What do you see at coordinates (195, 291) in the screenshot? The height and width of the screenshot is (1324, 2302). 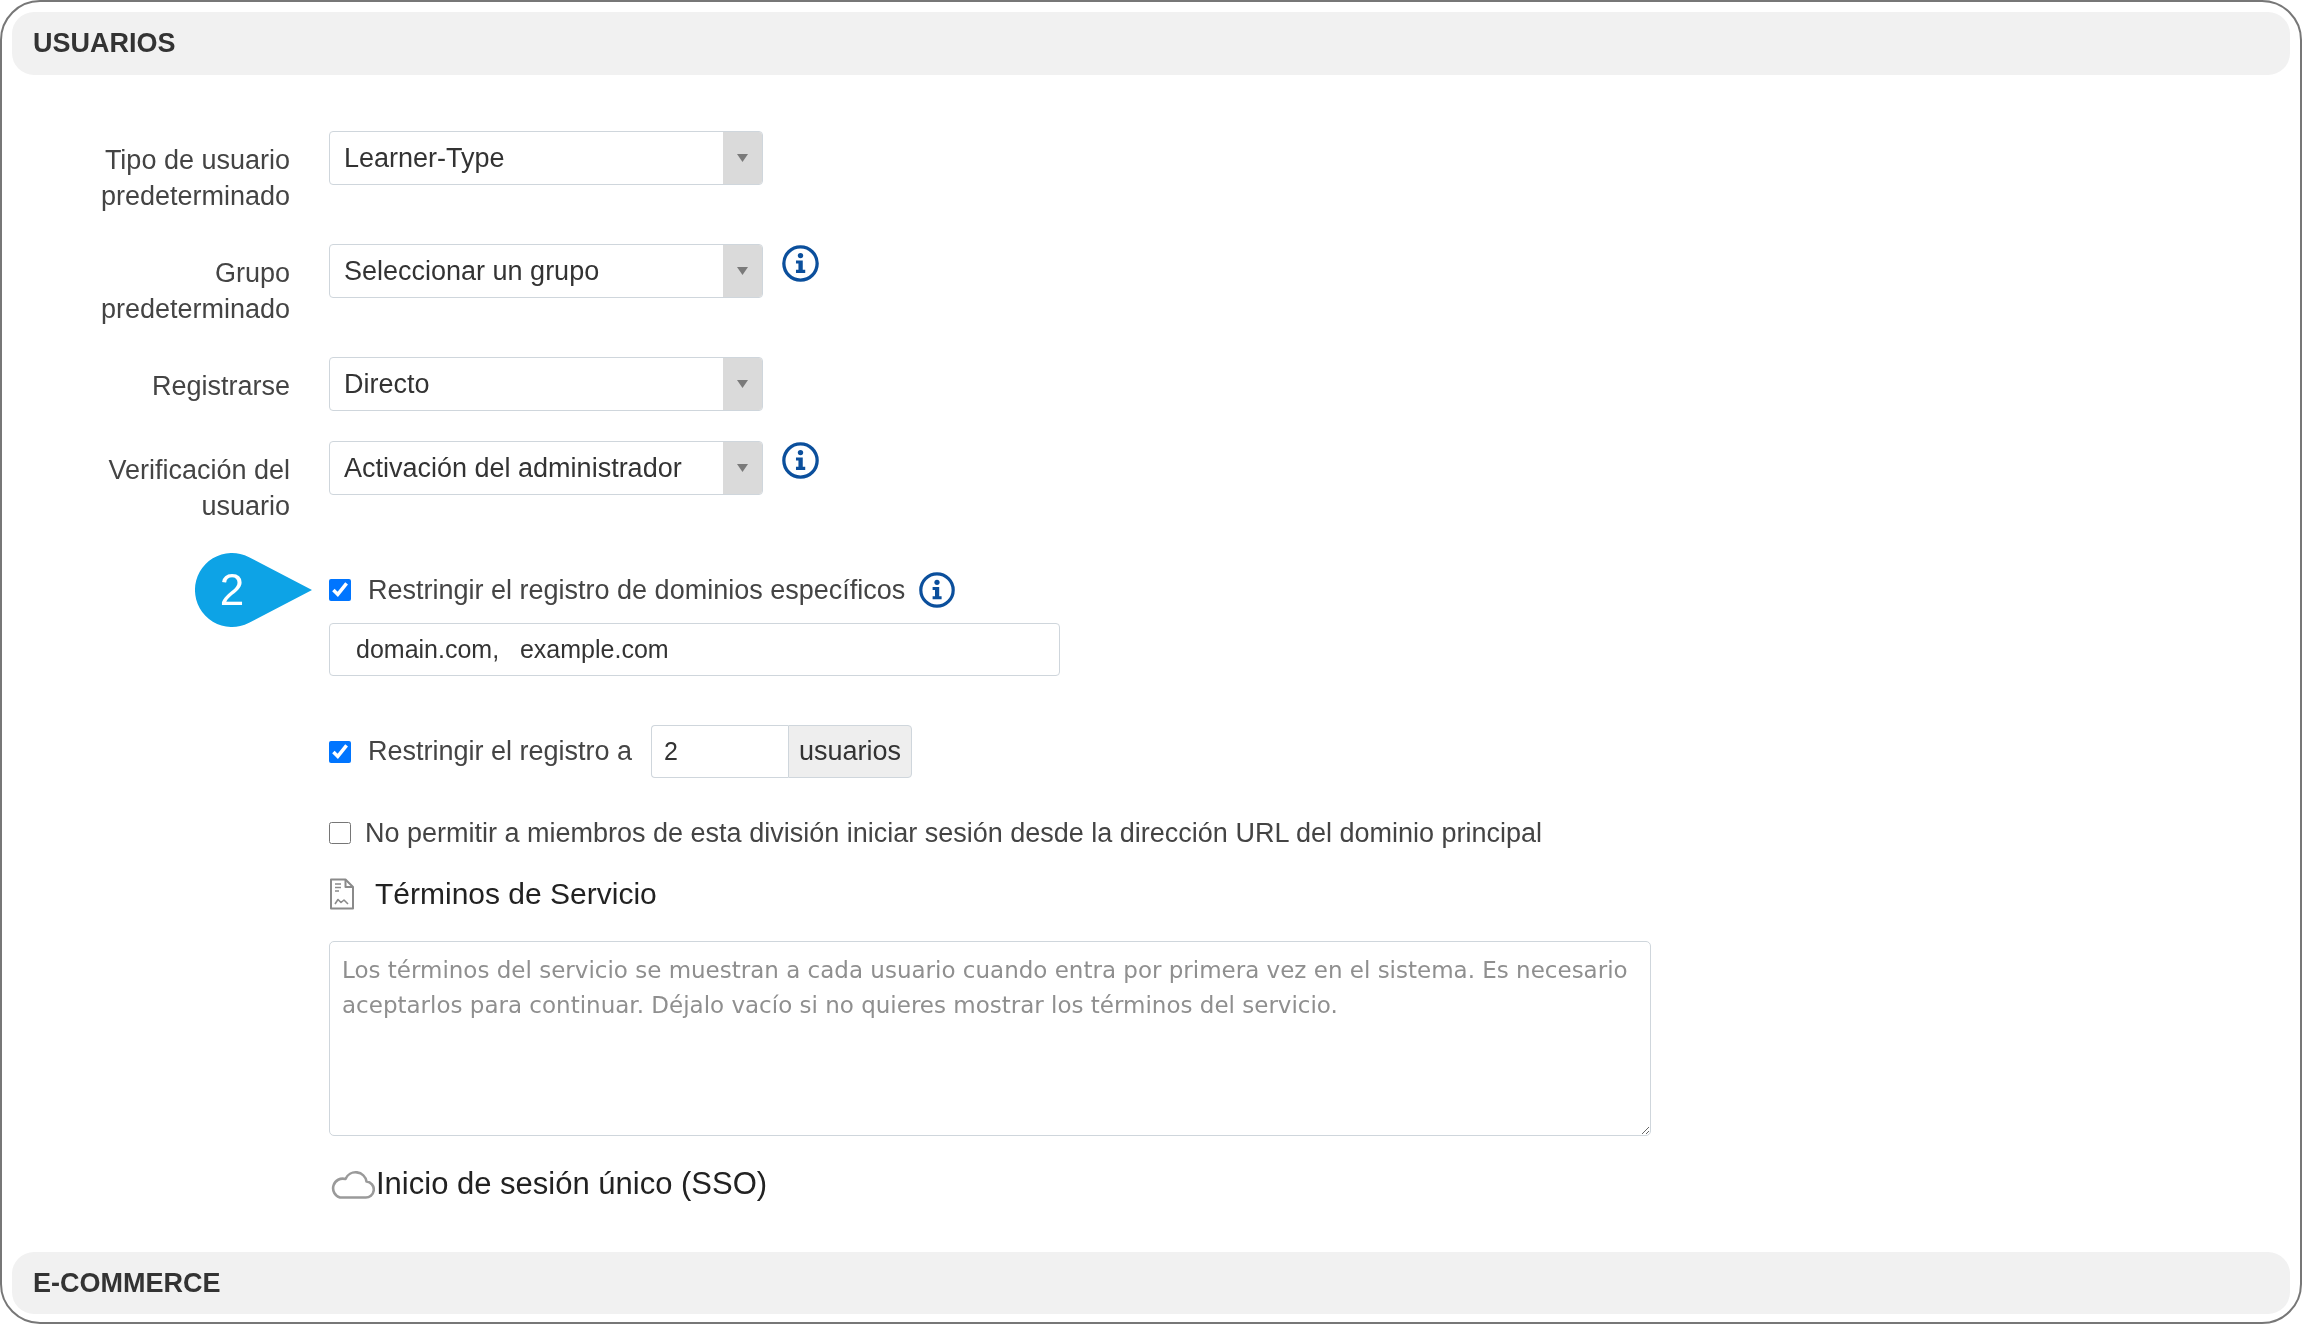 I see `field-label: Grupo predeterminado` at bounding box center [195, 291].